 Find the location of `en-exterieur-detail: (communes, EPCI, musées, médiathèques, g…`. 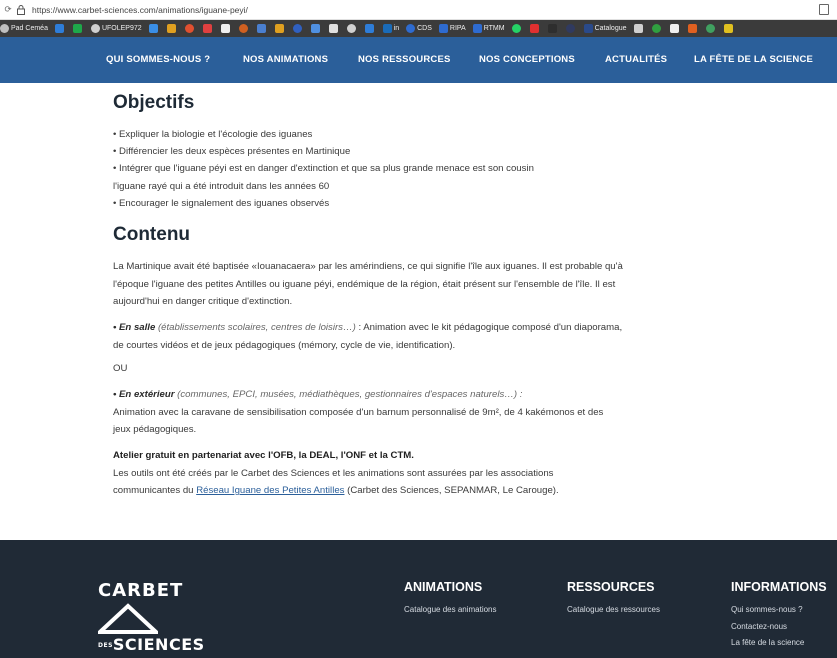

en-exterieur-detail: (communes, EPCI, musées, médiathèques, g… is located at coordinates (348, 394).